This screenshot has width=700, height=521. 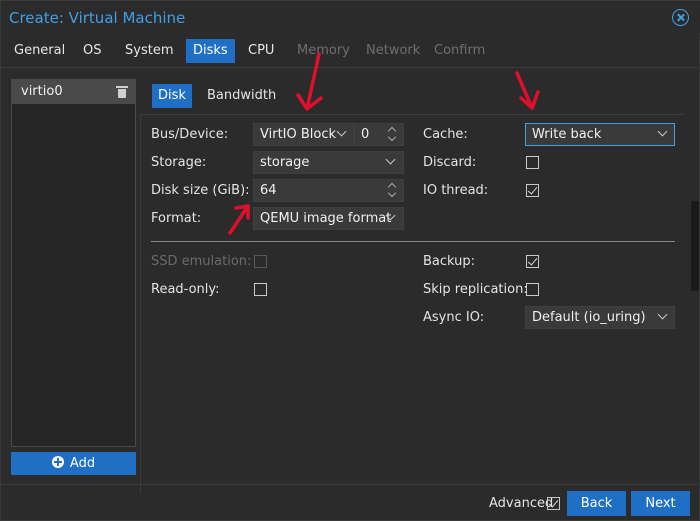 What do you see at coordinates (122, 92) in the screenshot?
I see `trash-icon` at bounding box center [122, 92].